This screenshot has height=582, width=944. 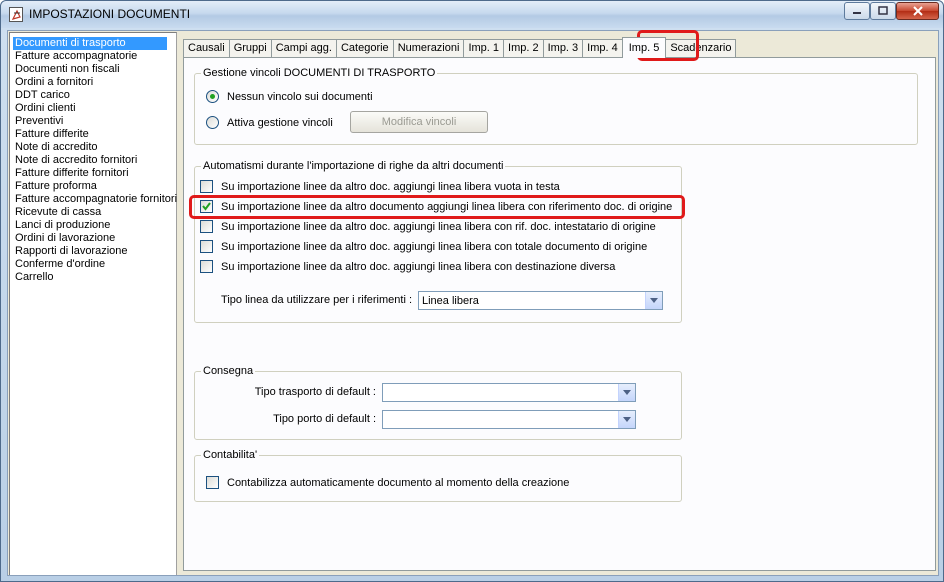 What do you see at coordinates (110, 14) in the screenshot?
I see `window-title: IMPOSTAZIONI DOCUMENTI` at bounding box center [110, 14].